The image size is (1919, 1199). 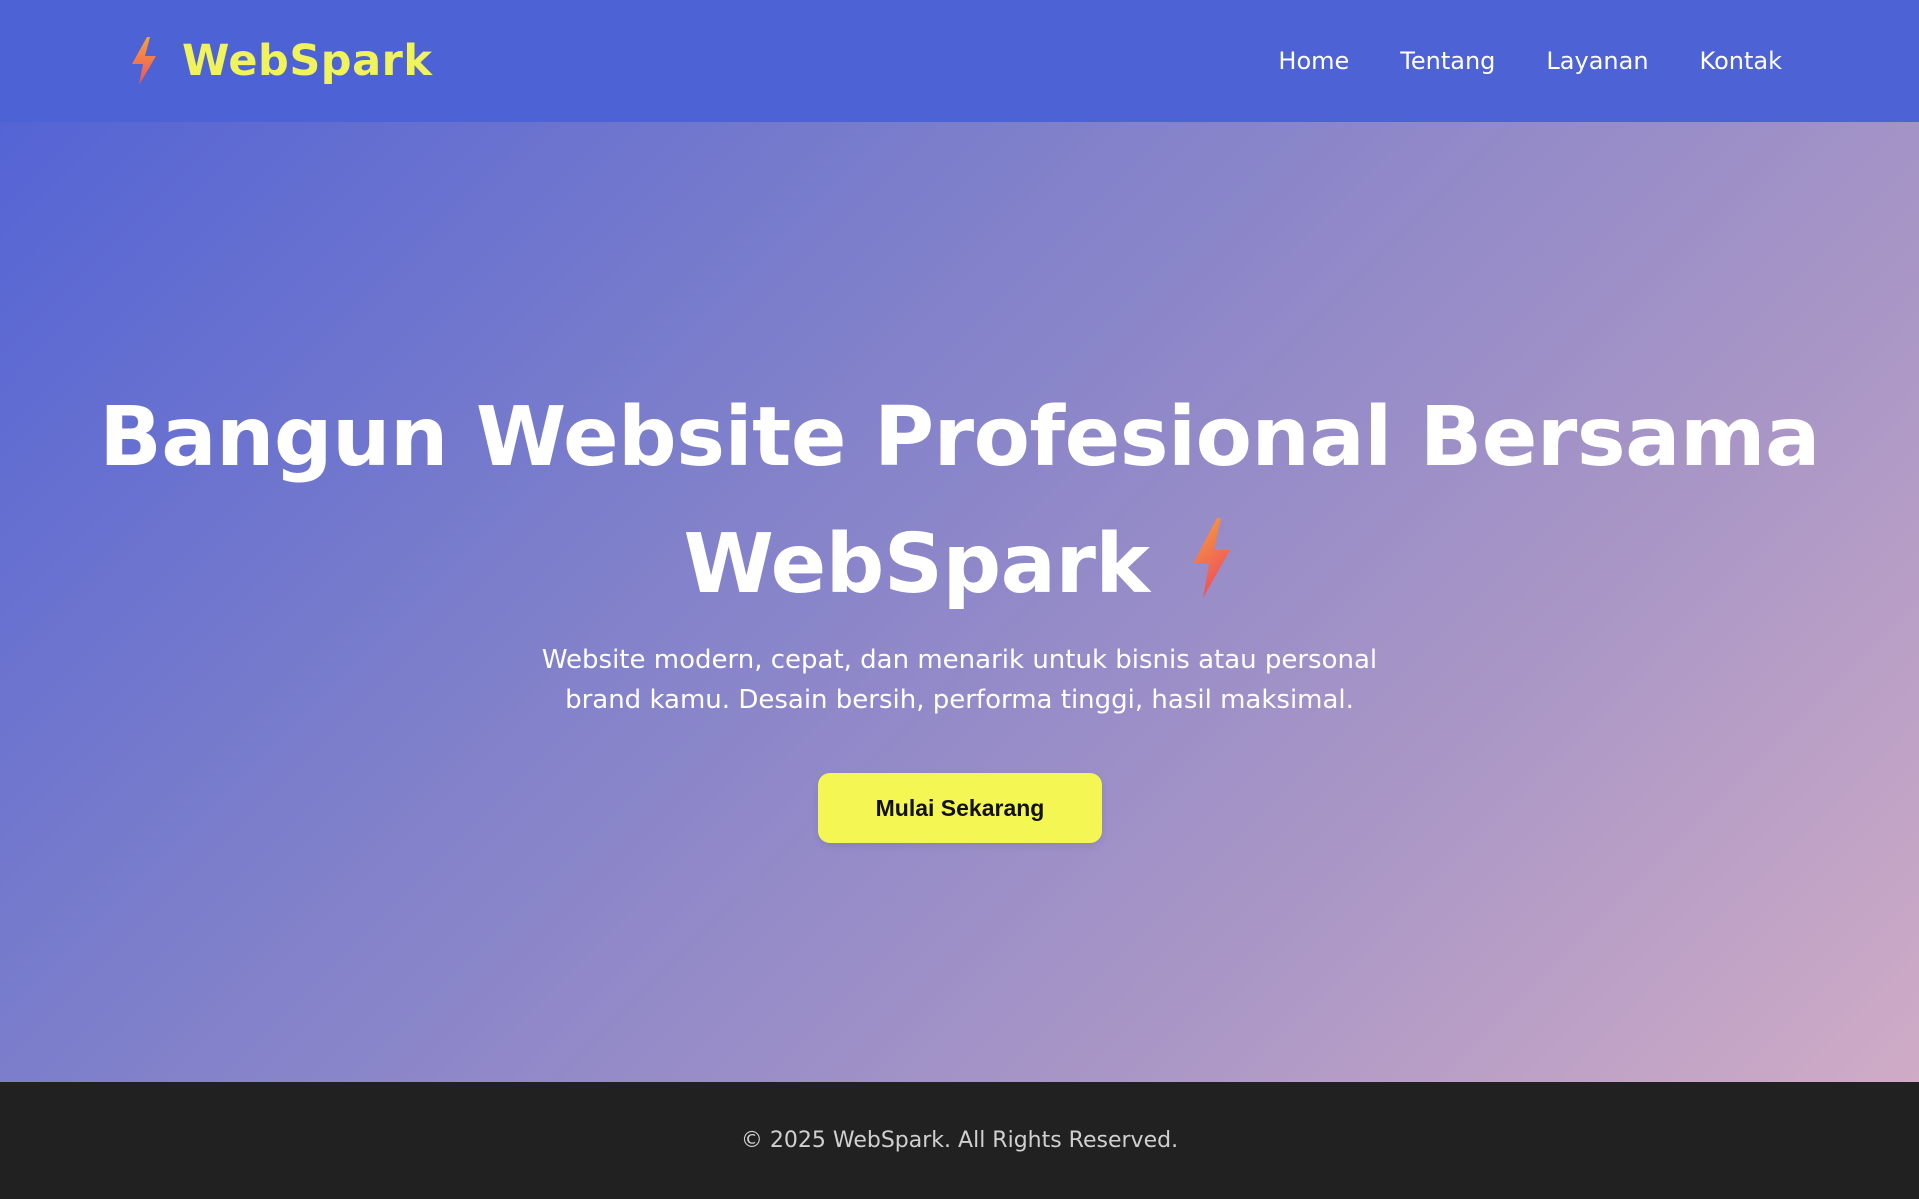 What do you see at coordinates (1313, 61) in the screenshot?
I see `nav-link-home: Home` at bounding box center [1313, 61].